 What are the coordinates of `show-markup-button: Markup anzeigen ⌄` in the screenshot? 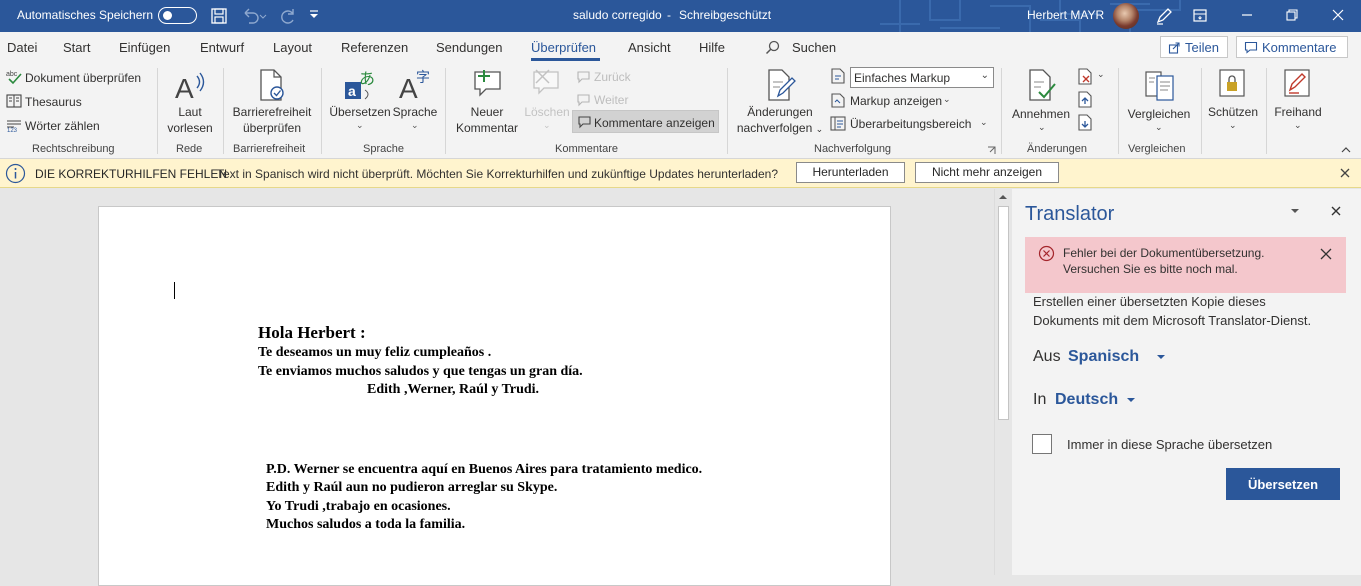 It's located at (895, 101).